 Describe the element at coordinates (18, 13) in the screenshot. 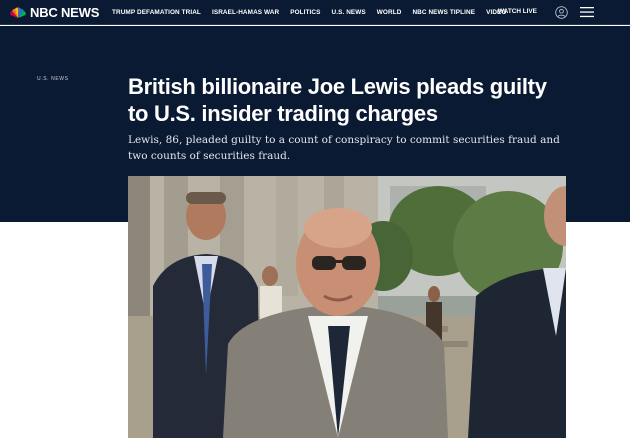

I see `peacock-icon` at that location.